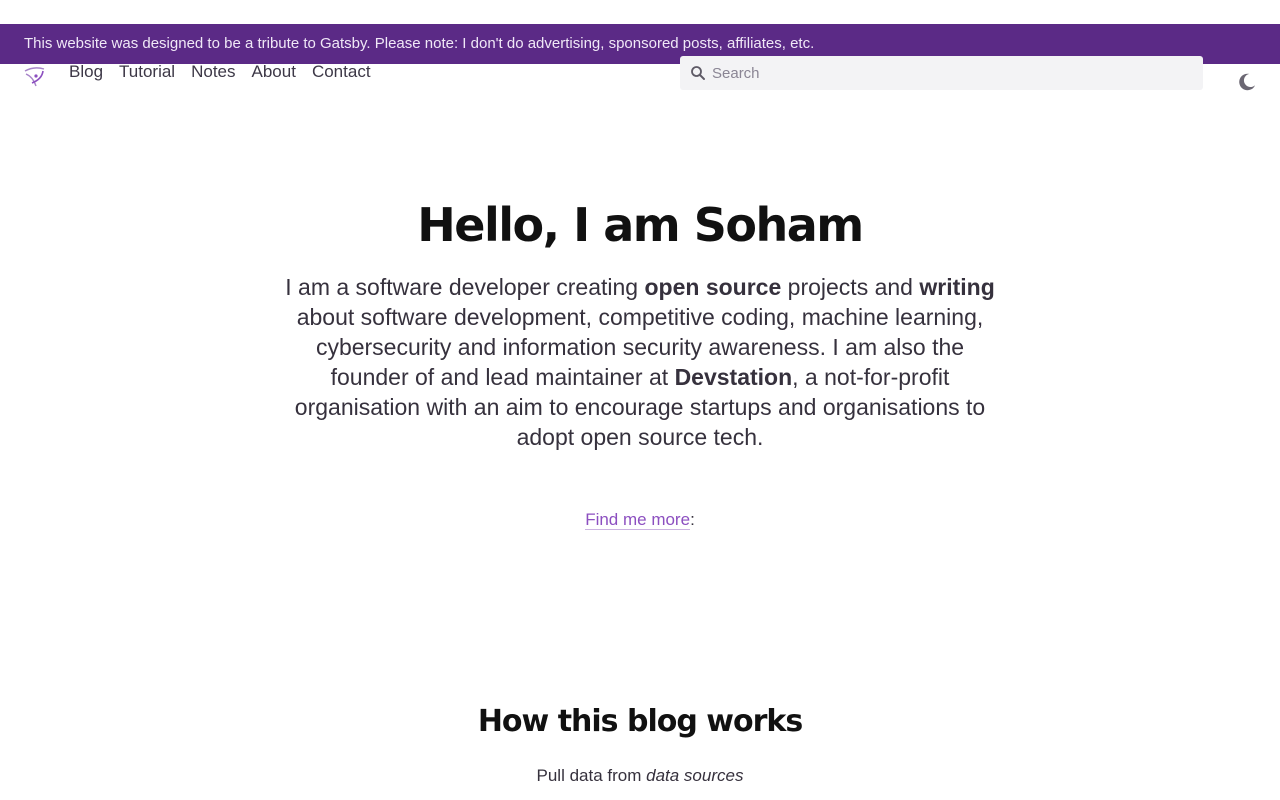 This screenshot has width=1280, height=800. What do you see at coordinates (1247, 82) in the screenshot?
I see `moon-icon` at bounding box center [1247, 82].